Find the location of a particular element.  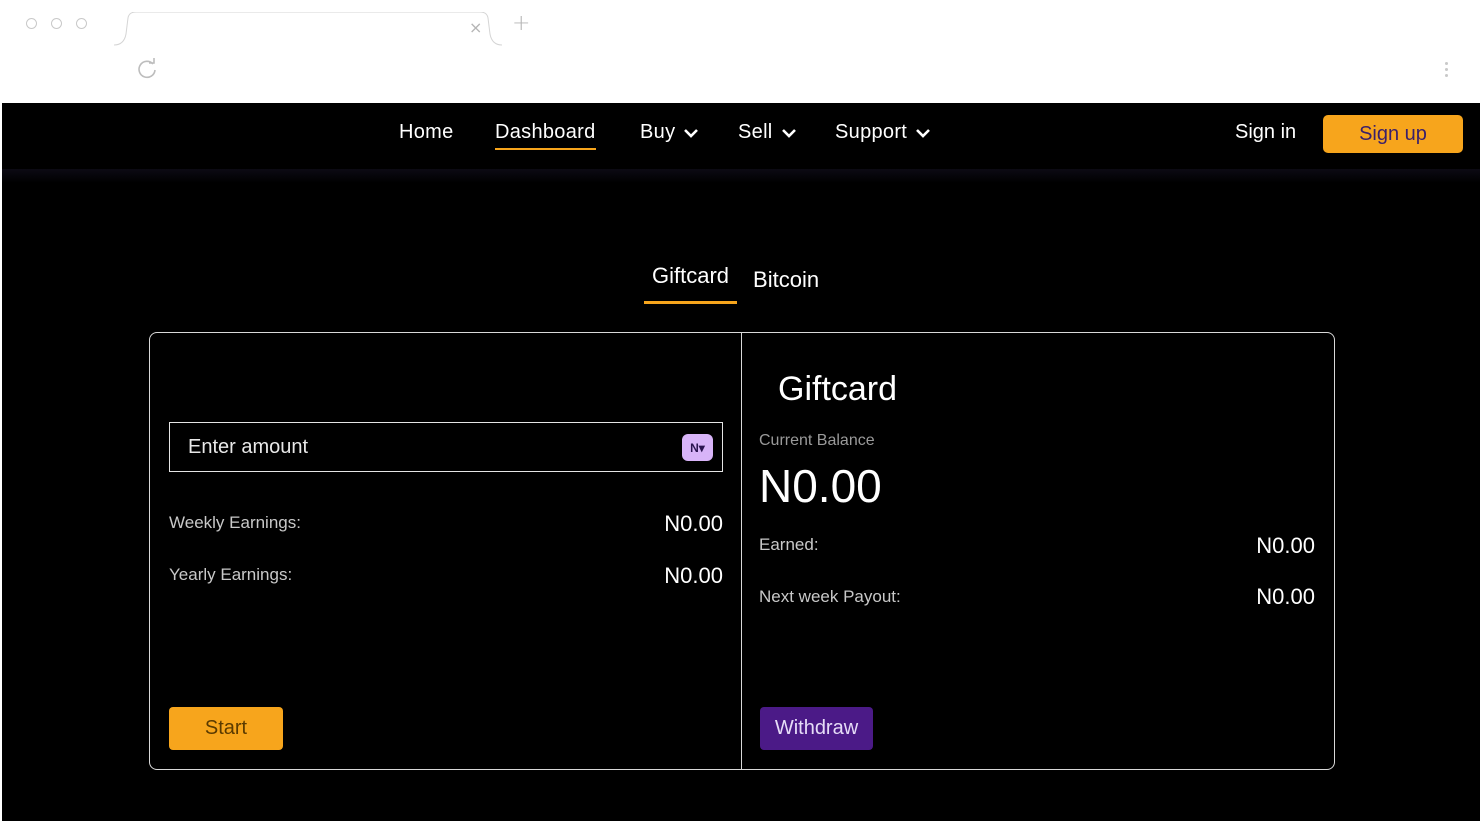

wallet-title: Giftcard is located at coordinates (838, 389).